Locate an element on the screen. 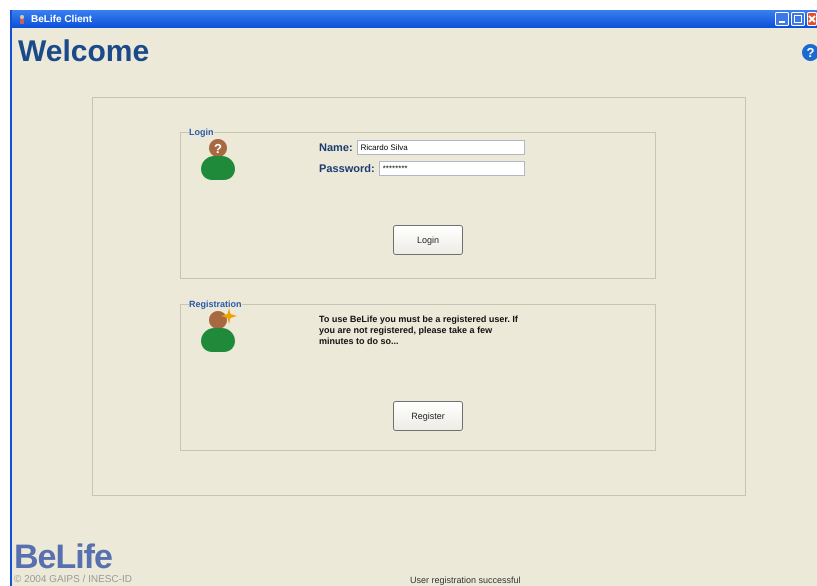  page-title: Welcome is located at coordinates (84, 52).